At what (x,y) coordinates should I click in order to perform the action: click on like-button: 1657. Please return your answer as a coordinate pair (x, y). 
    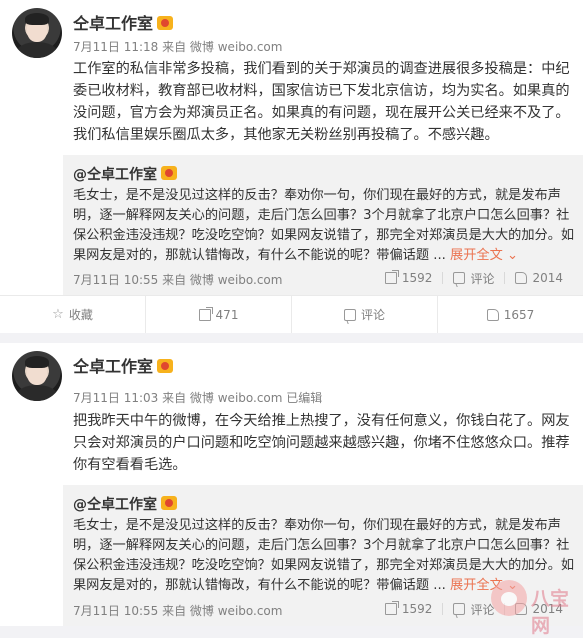
    Looking at the image, I should click on (510, 314).